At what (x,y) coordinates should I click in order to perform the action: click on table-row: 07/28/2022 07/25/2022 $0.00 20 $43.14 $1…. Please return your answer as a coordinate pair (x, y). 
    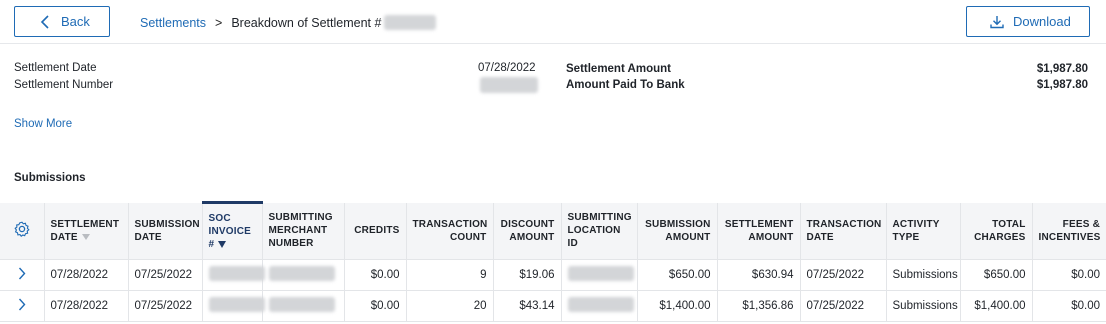
    Looking at the image, I should click on (553, 306).